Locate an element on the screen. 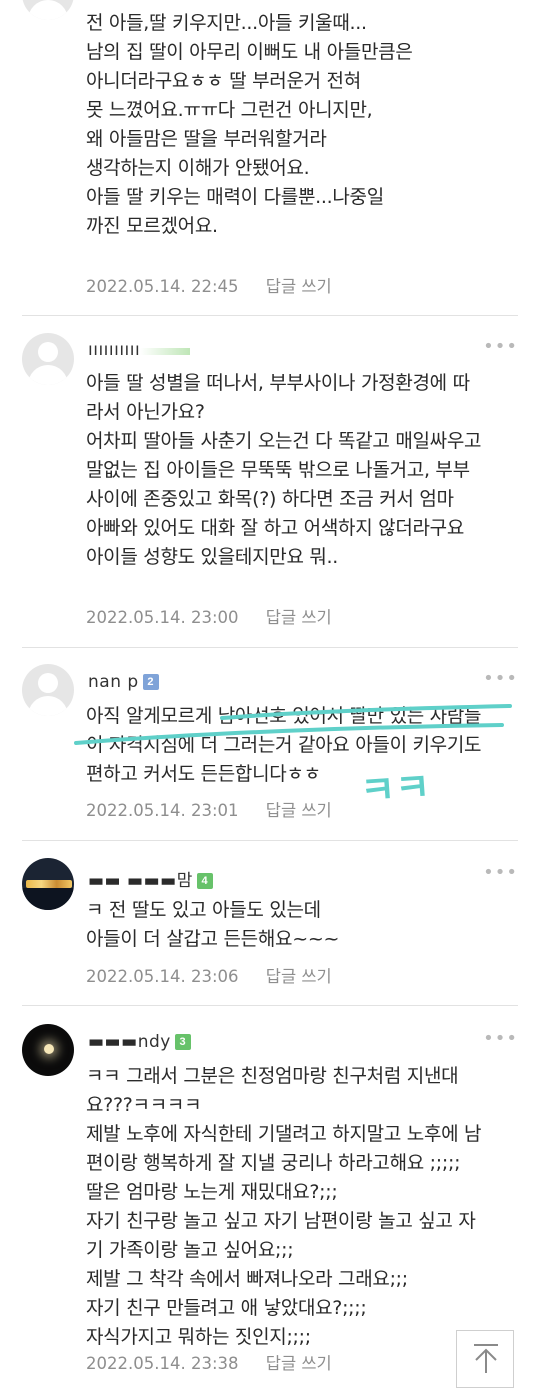  comment-meta: 2022.05.14. 23:06 답글 쓰기 is located at coordinates (209, 975).